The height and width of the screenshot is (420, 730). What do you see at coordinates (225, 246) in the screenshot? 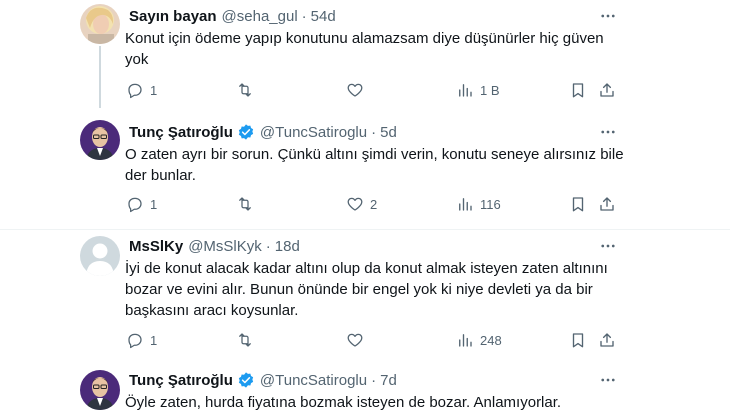
I see `author-handle: @MsSlKyk` at bounding box center [225, 246].